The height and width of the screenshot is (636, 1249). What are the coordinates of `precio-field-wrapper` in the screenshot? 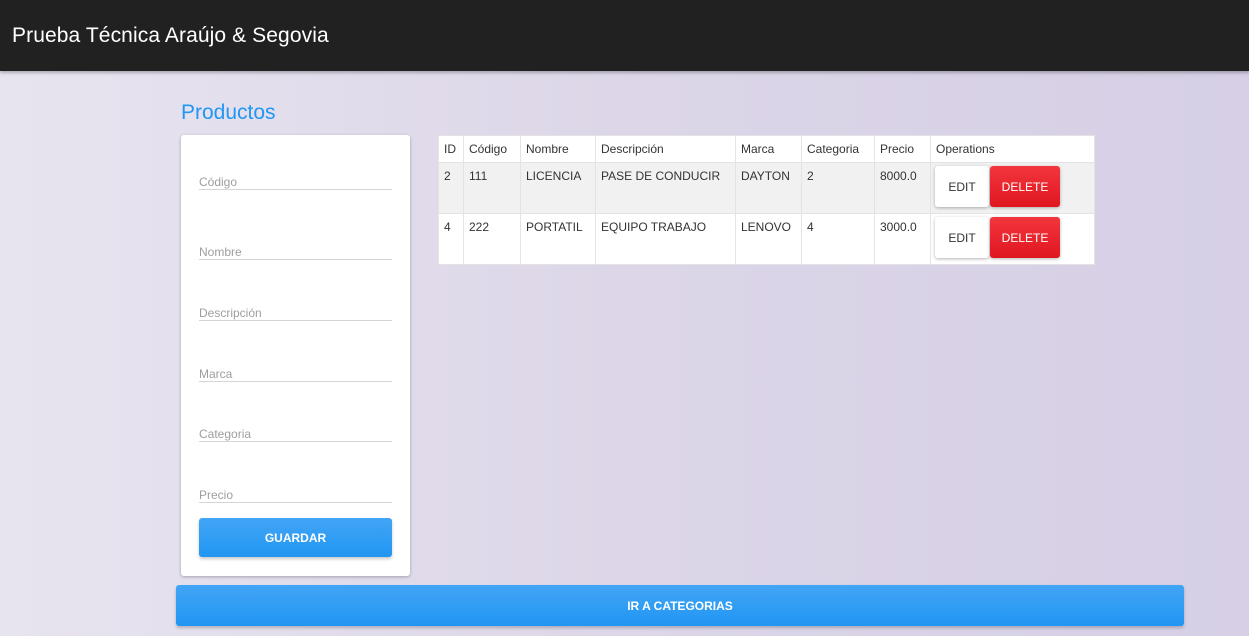 It's located at (295, 482).